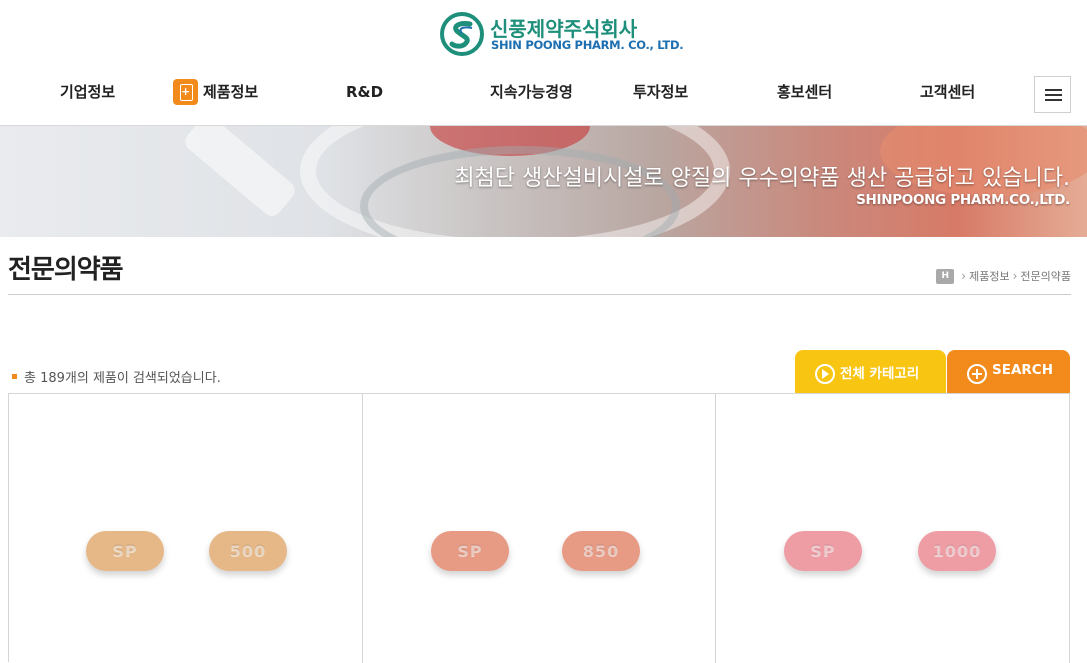 This screenshot has width=1087, height=663. I want to click on plus-circle-icon, so click(977, 374).